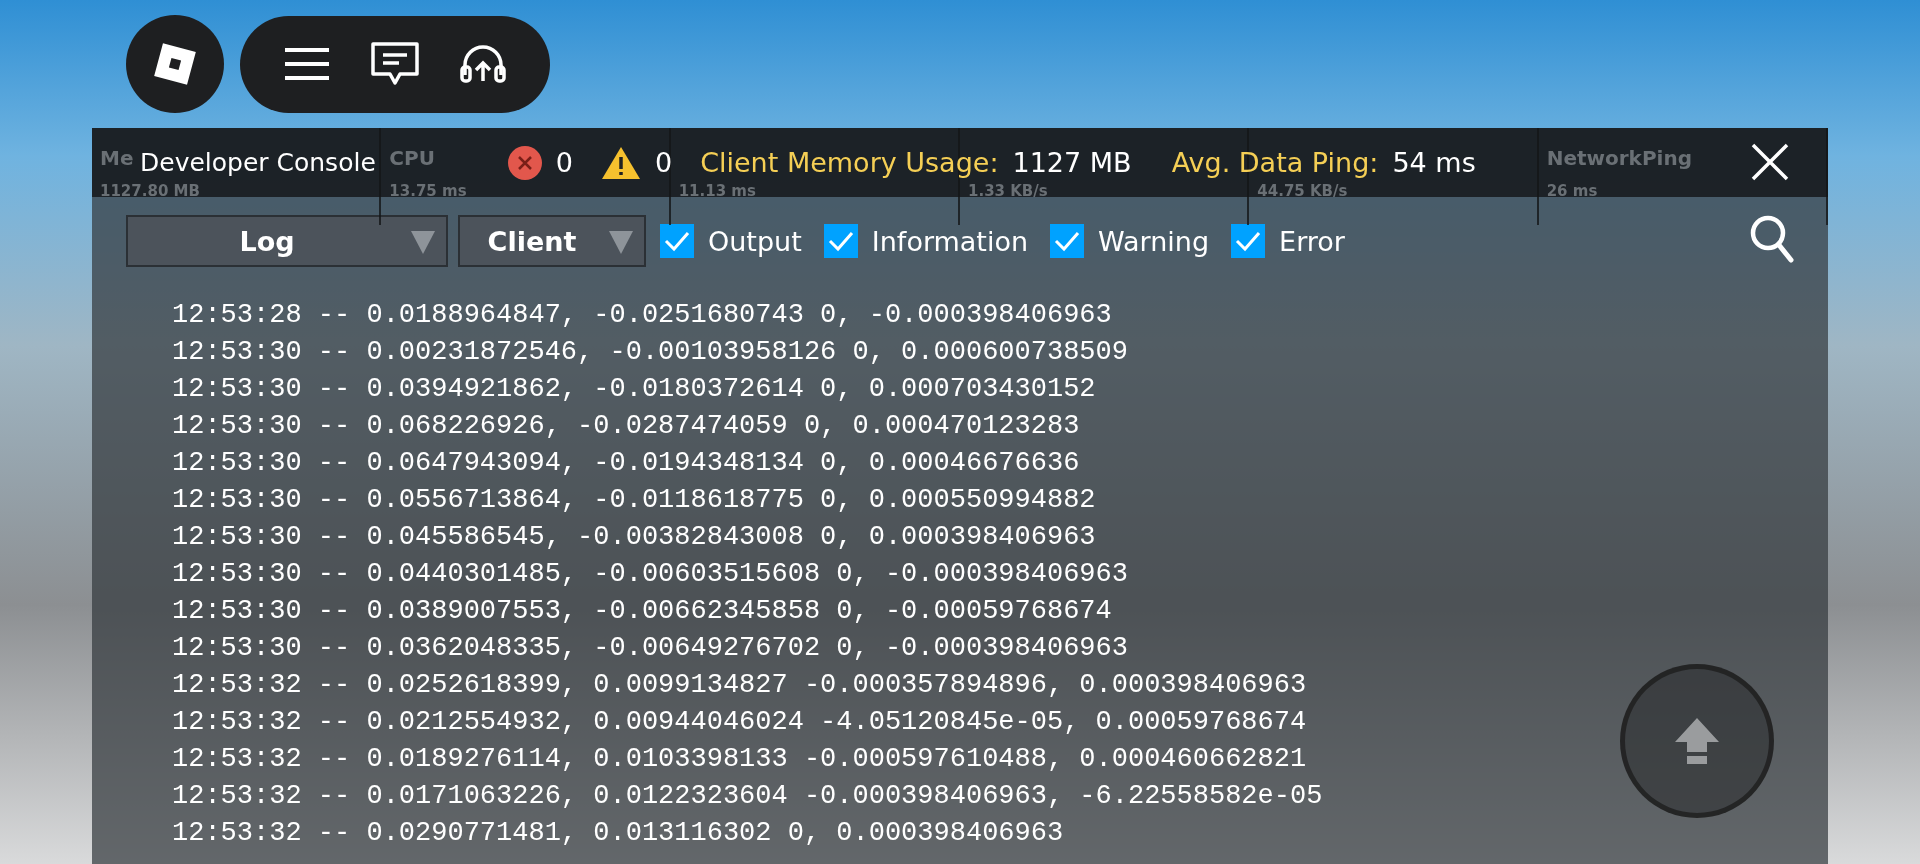  Describe the element at coordinates (849, 162) in the screenshot. I see `memory-label: Client Memory Usage:` at that location.